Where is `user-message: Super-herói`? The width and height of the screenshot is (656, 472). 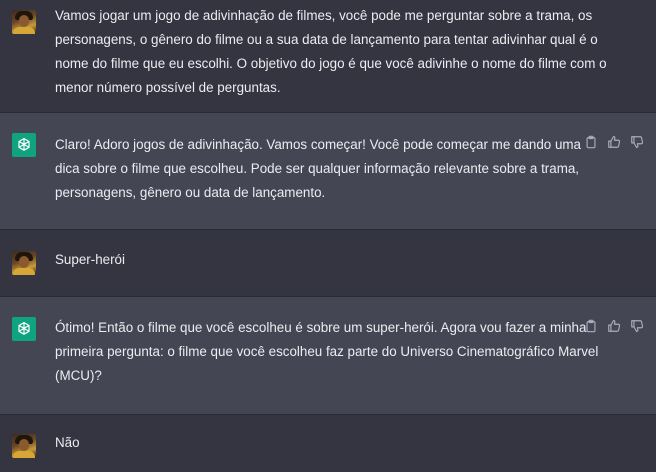
user-message: Super-herói is located at coordinates (328, 263).